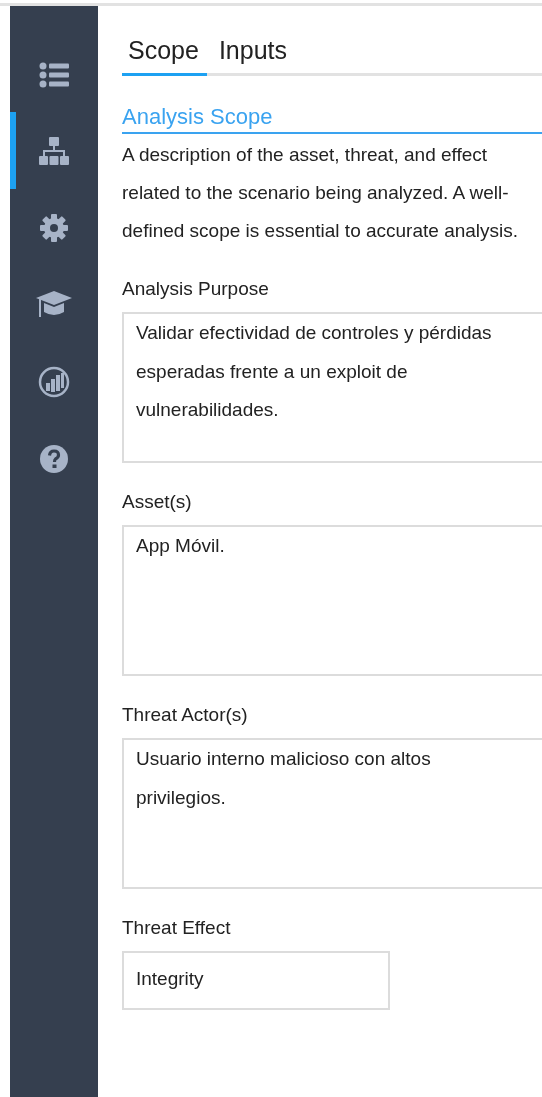 The height and width of the screenshot is (1097, 542). What do you see at coordinates (321, 193) in the screenshot?
I see `section-description: A description of the asset, threat, and effect related to the scenario being analyzed. A well-defined scope is essential to accurate analysis.` at bounding box center [321, 193].